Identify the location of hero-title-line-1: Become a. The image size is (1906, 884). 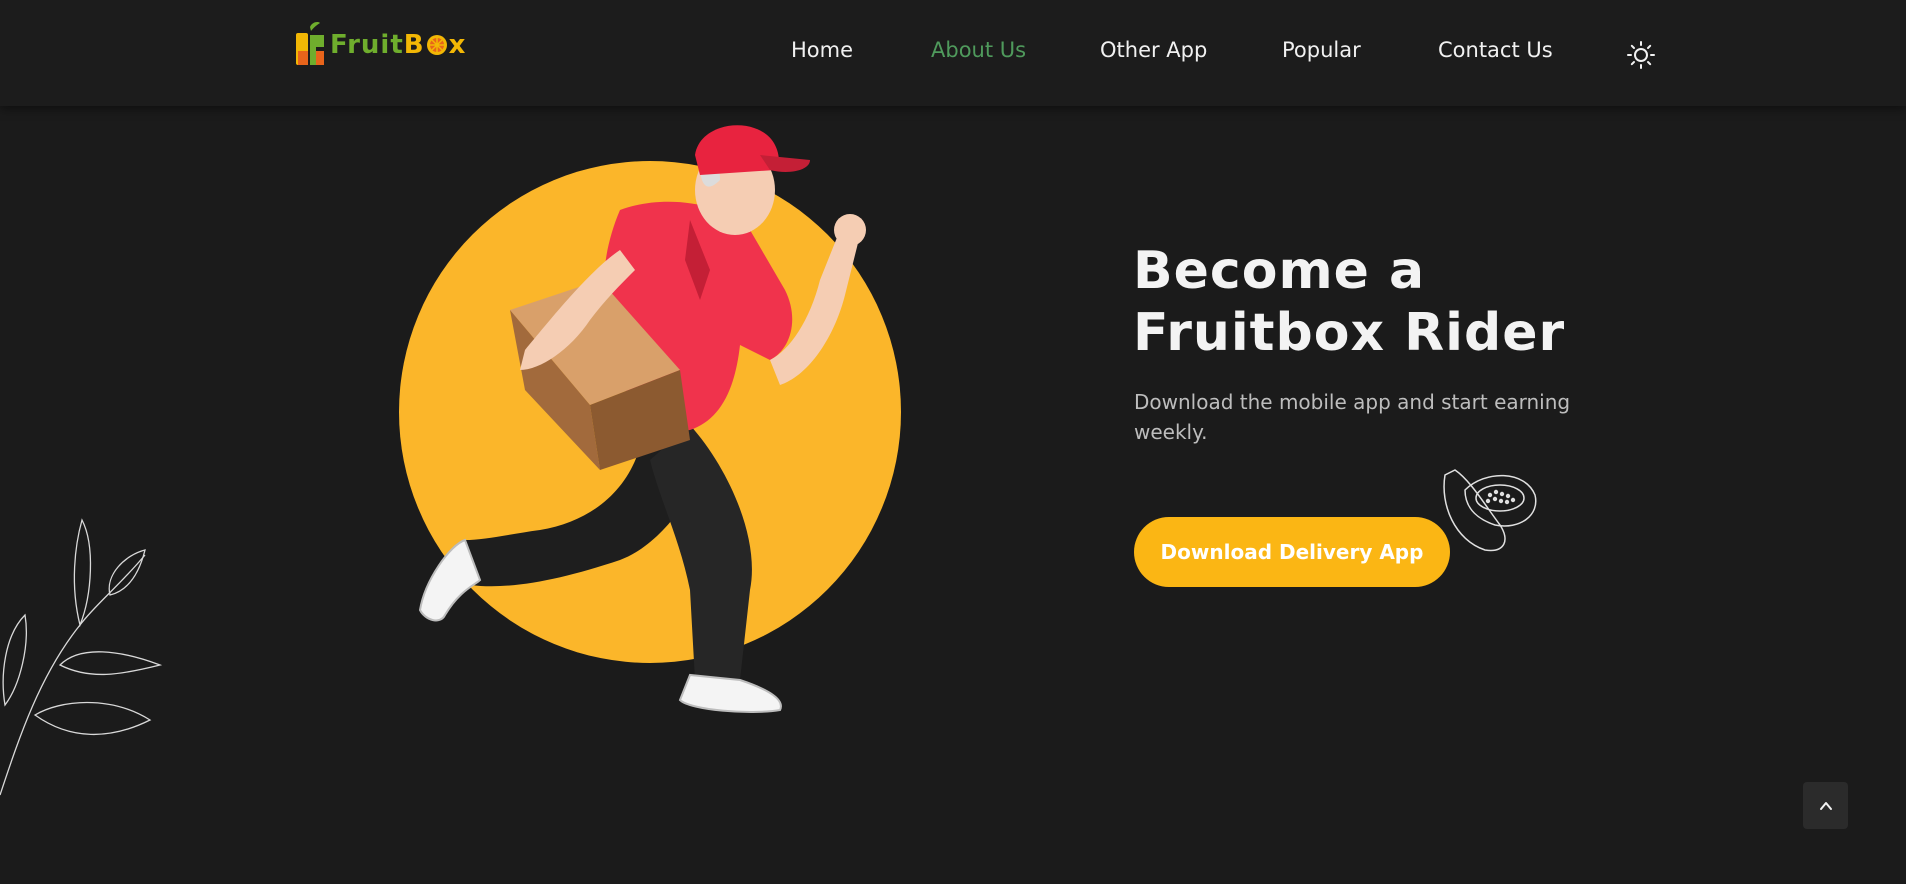
(1279, 271).